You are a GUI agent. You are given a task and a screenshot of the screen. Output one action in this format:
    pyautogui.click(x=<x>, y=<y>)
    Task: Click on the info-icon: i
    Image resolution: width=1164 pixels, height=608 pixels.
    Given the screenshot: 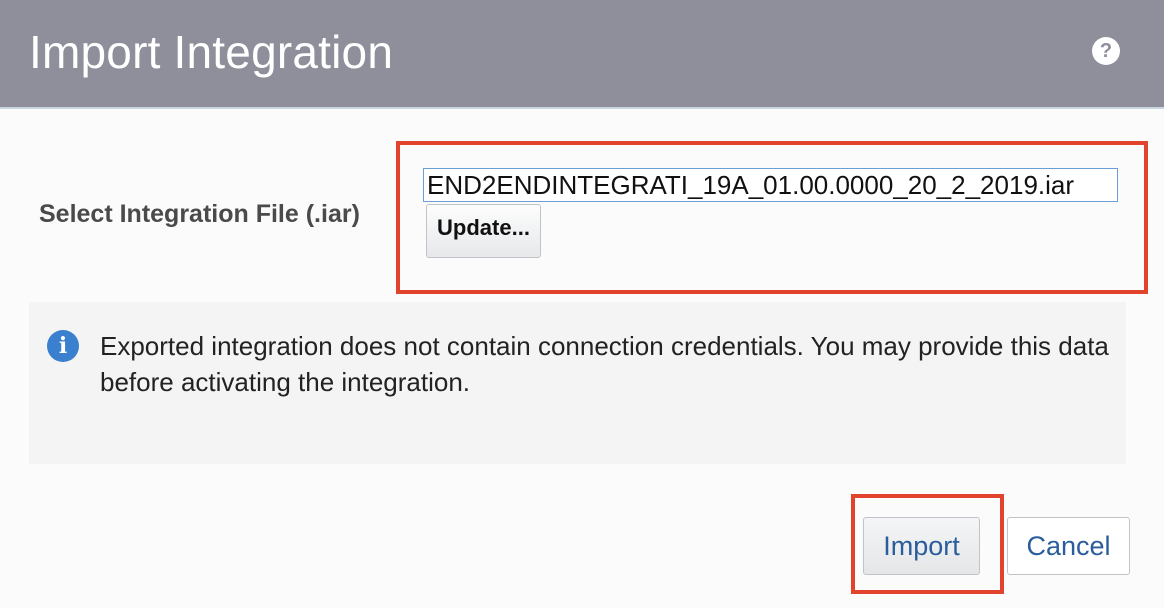 What is the action you would take?
    pyautogui.click(x=63, y=346)
    